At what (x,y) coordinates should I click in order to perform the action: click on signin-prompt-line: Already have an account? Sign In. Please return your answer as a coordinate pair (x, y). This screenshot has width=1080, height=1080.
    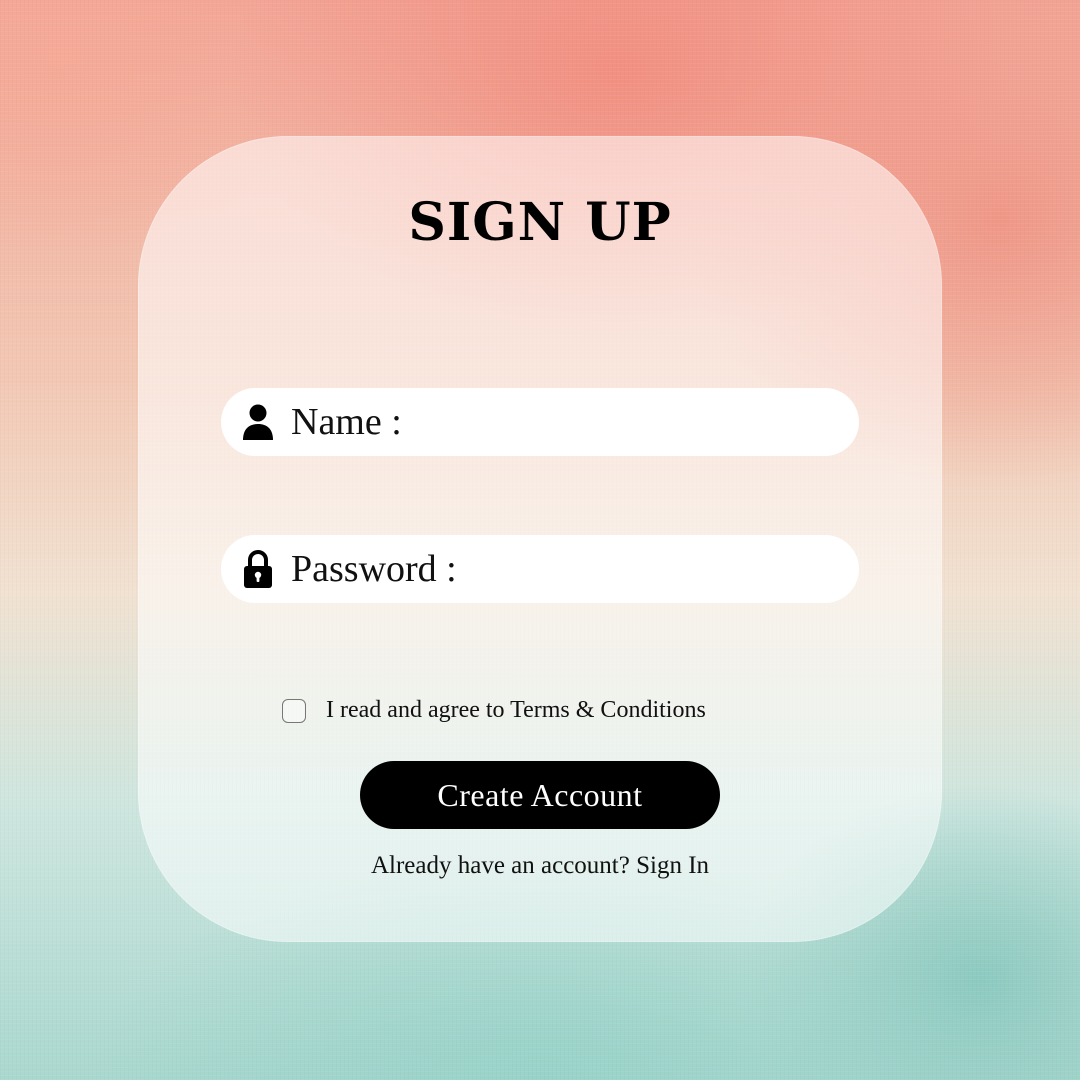
    Looking at the image, I should click on (540, 866).